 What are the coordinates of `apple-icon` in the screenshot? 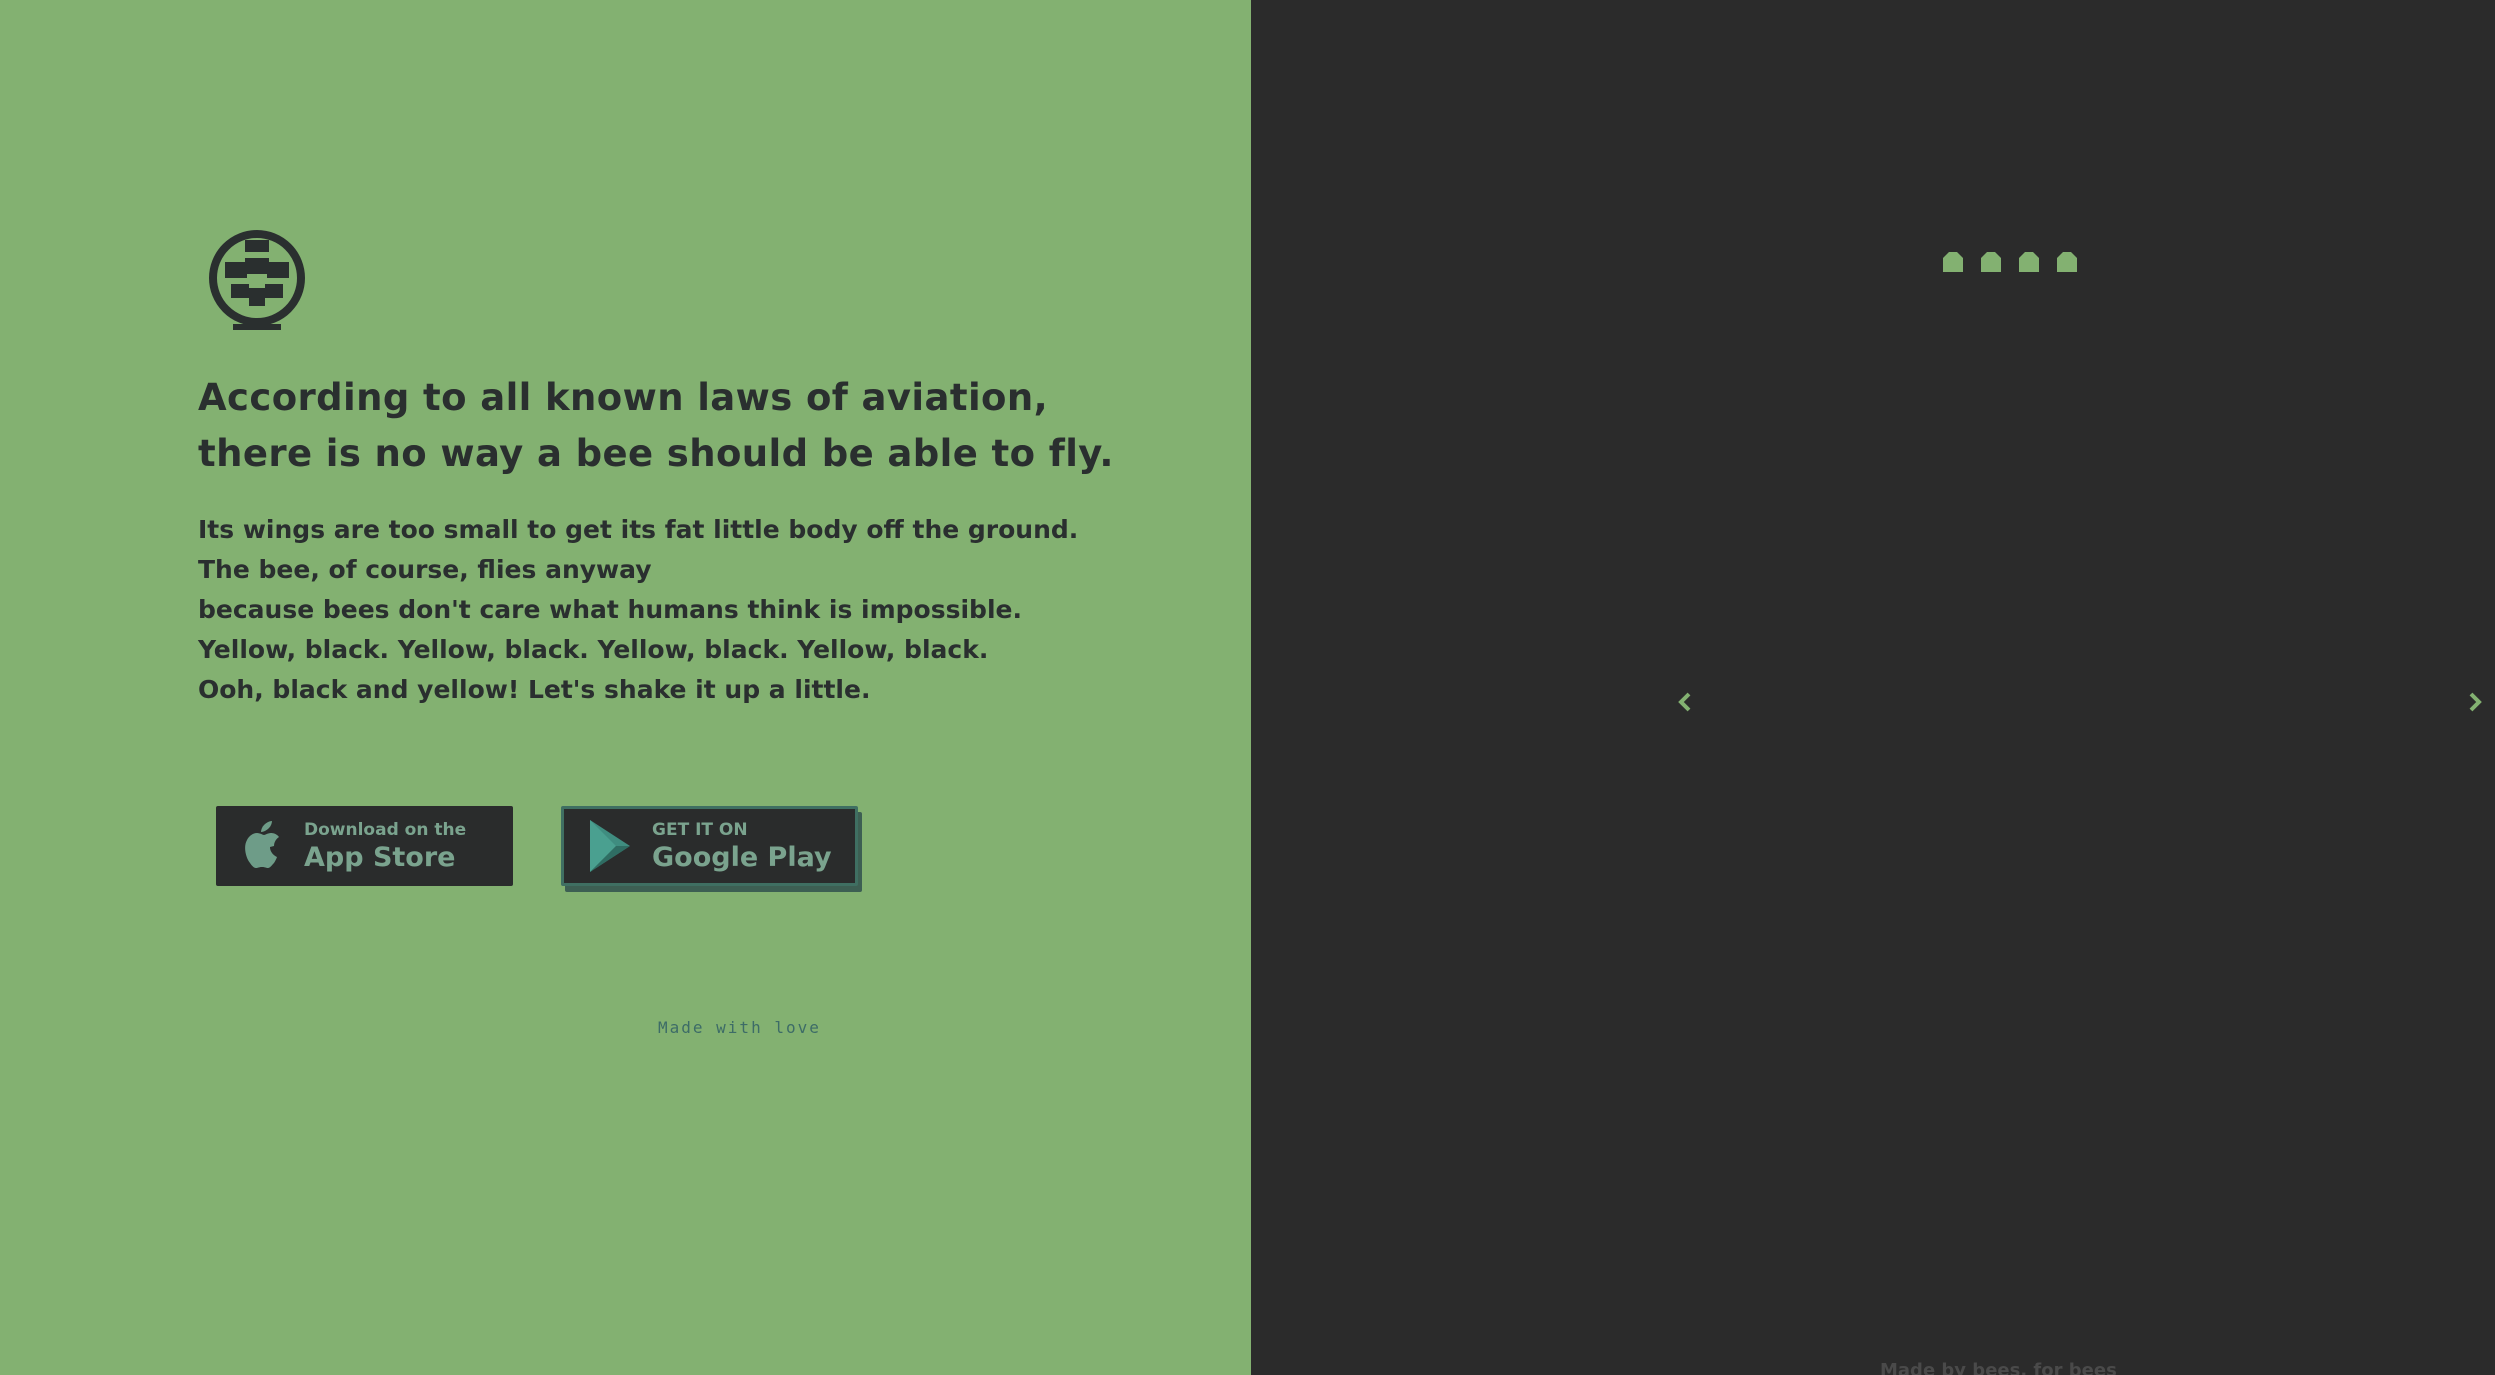 It's located at (262, 844).